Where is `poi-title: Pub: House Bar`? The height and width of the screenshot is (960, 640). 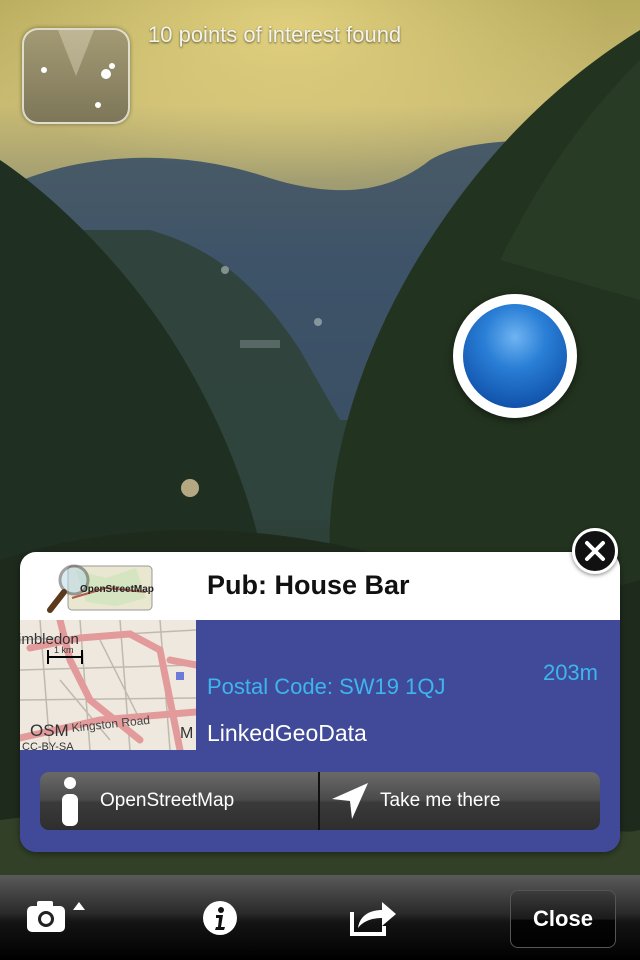 poi-title: Pub: House Bar is located at coordinates (308, 585).